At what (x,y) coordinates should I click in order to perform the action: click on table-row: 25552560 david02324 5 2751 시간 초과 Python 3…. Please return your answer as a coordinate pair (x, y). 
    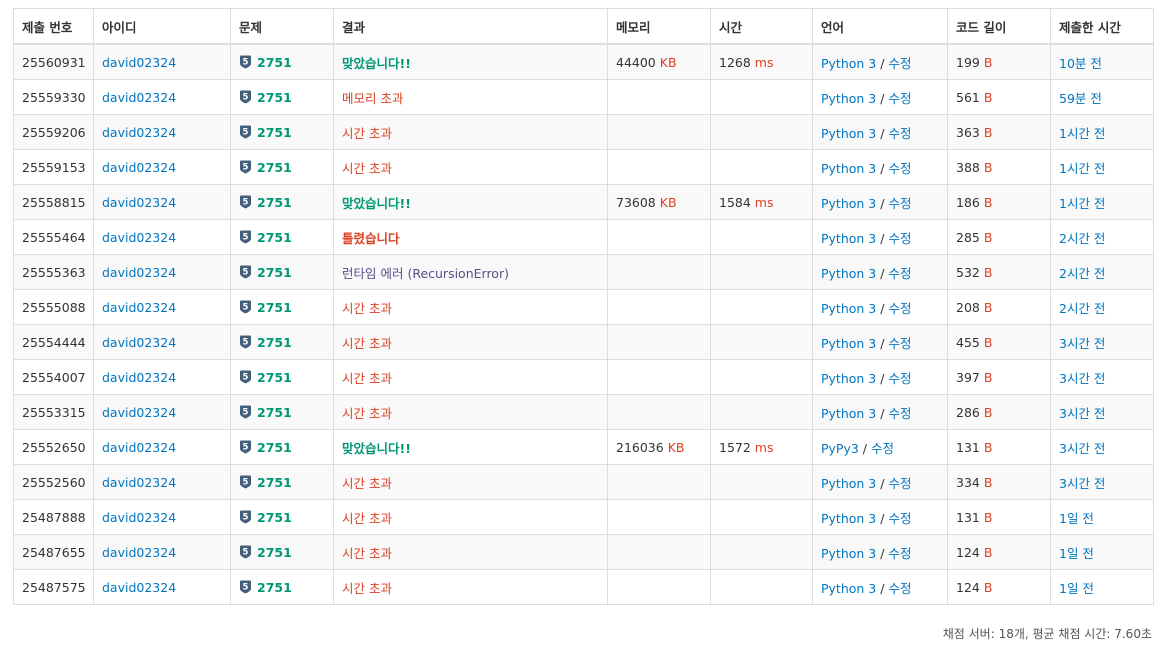
    Looking at the image, I should click on (583, 482).